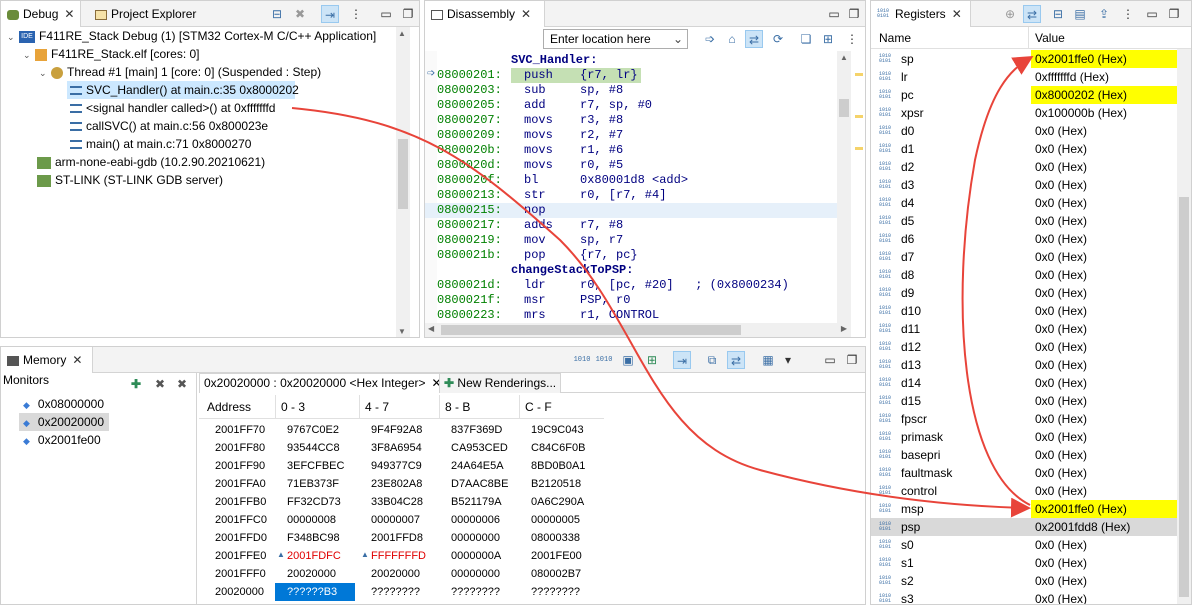 Image resolution: width=1192 pixels, height=605 pixels. I want to click on memory-cell: 2001FF70, so click(240, 430).